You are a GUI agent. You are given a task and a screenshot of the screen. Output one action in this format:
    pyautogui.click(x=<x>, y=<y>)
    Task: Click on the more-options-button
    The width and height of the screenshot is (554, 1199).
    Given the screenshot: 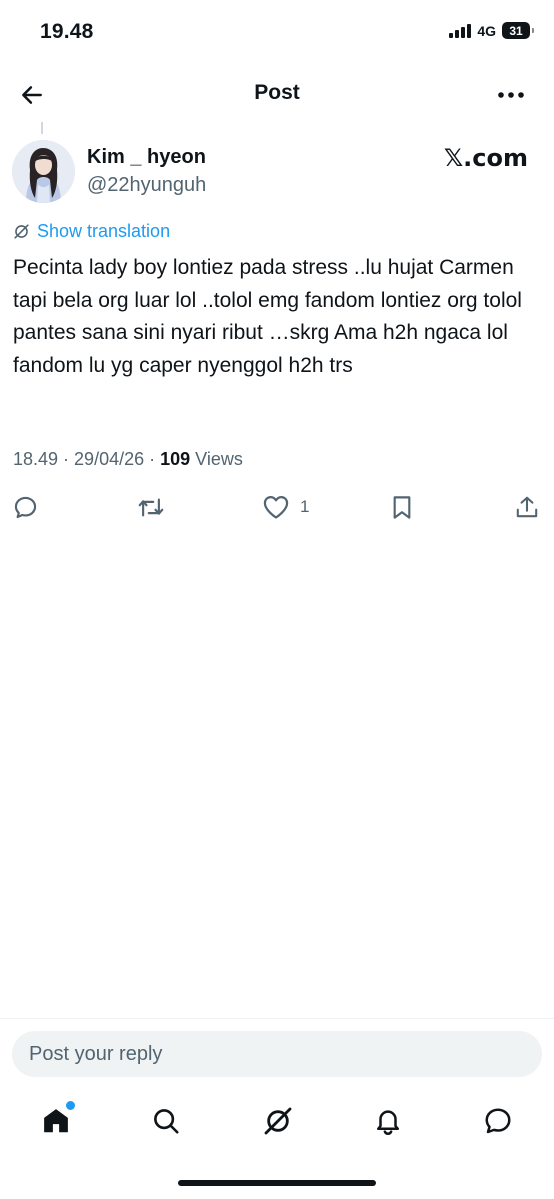 What is the action you would take?
    pyautogui.click(x=511, y=95)
    